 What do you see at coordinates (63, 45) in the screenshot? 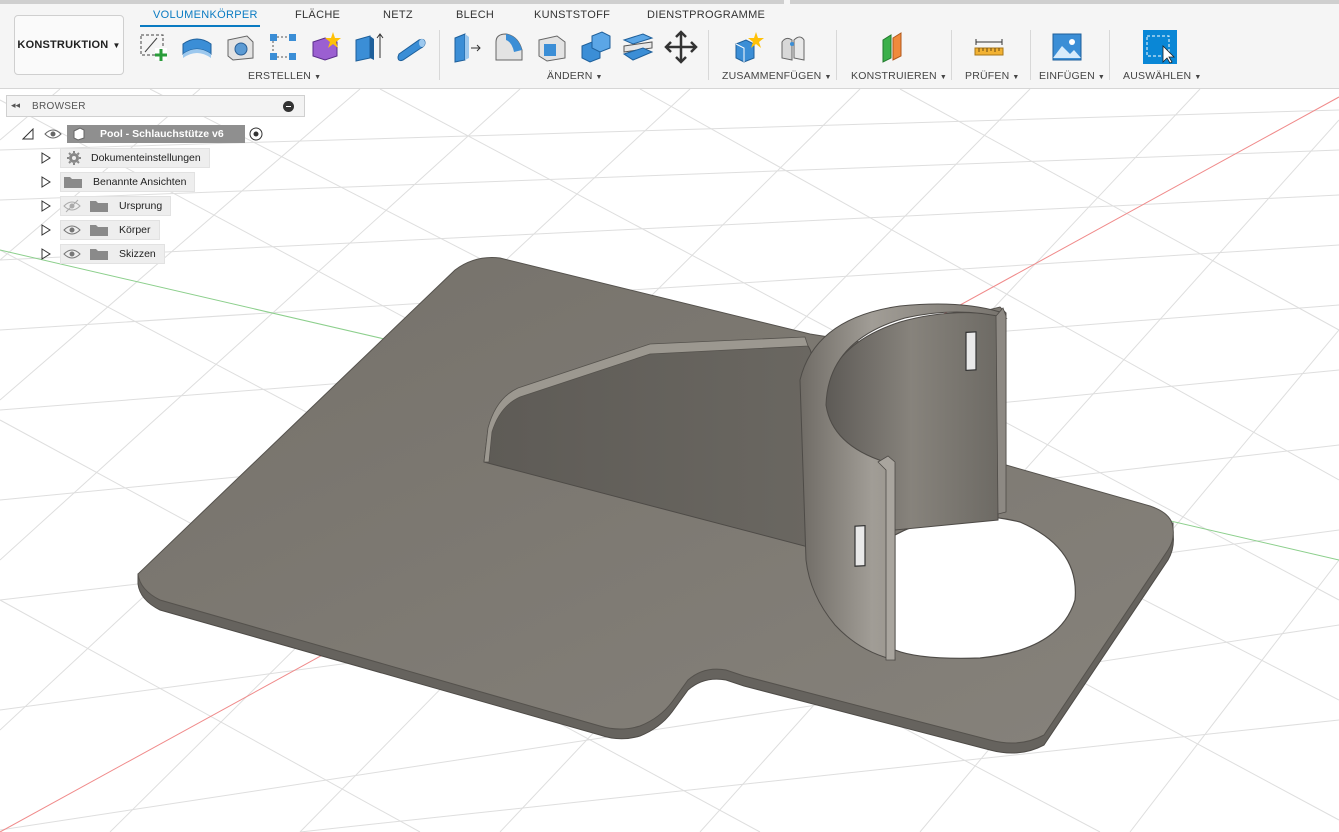
I see `workspace-label: KONSTRUKTION` at bounding box center [63, 45].